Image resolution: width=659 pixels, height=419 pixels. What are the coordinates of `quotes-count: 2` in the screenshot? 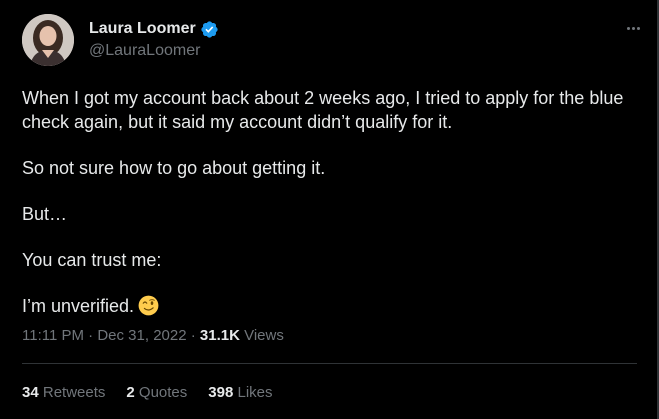 It's located at (130, 392).